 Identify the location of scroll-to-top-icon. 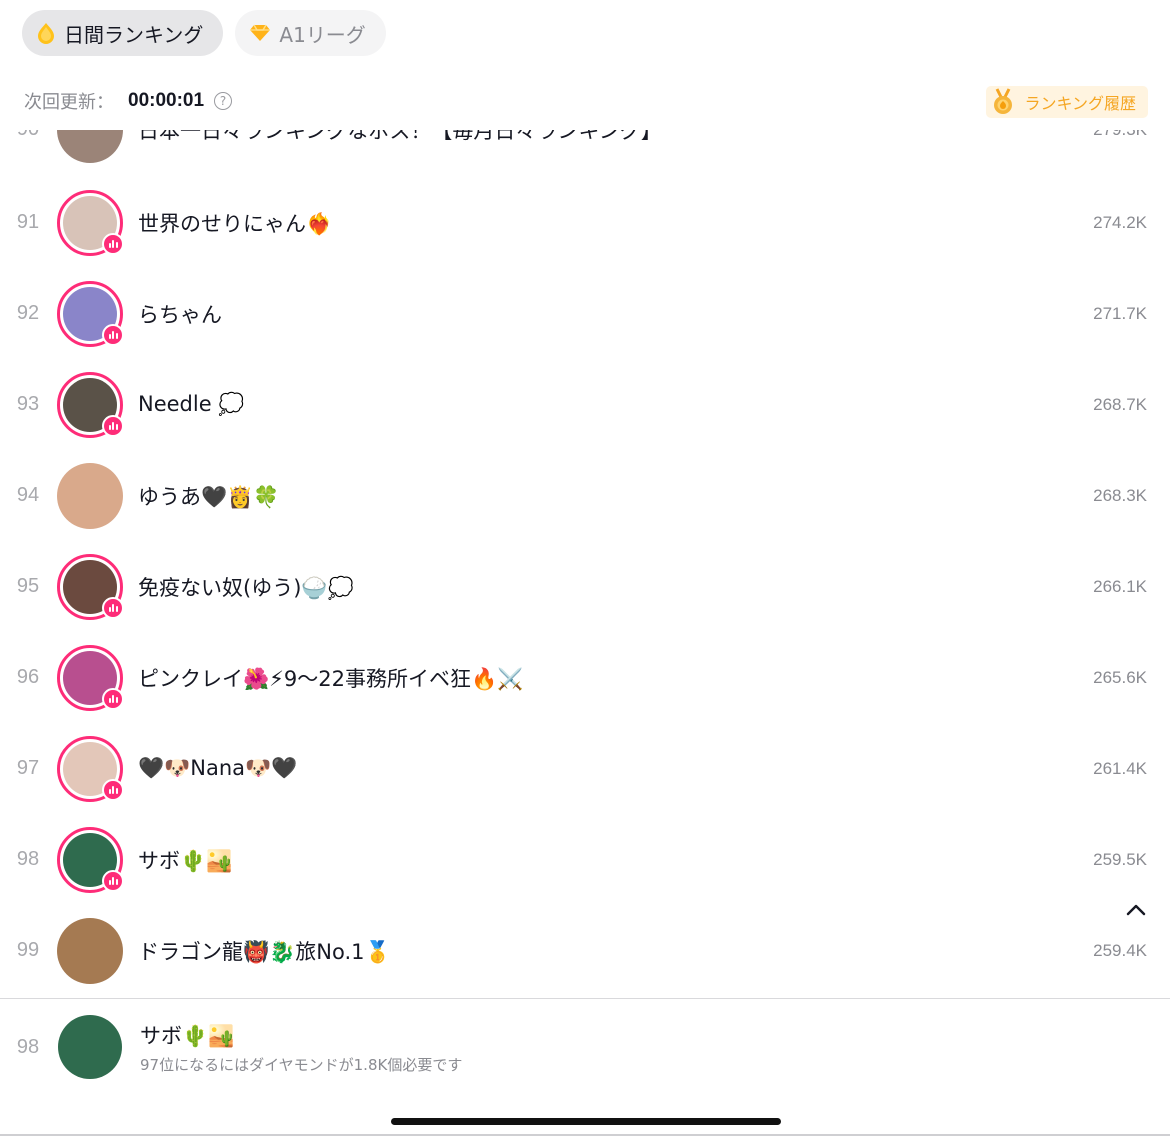
(1136, 910).